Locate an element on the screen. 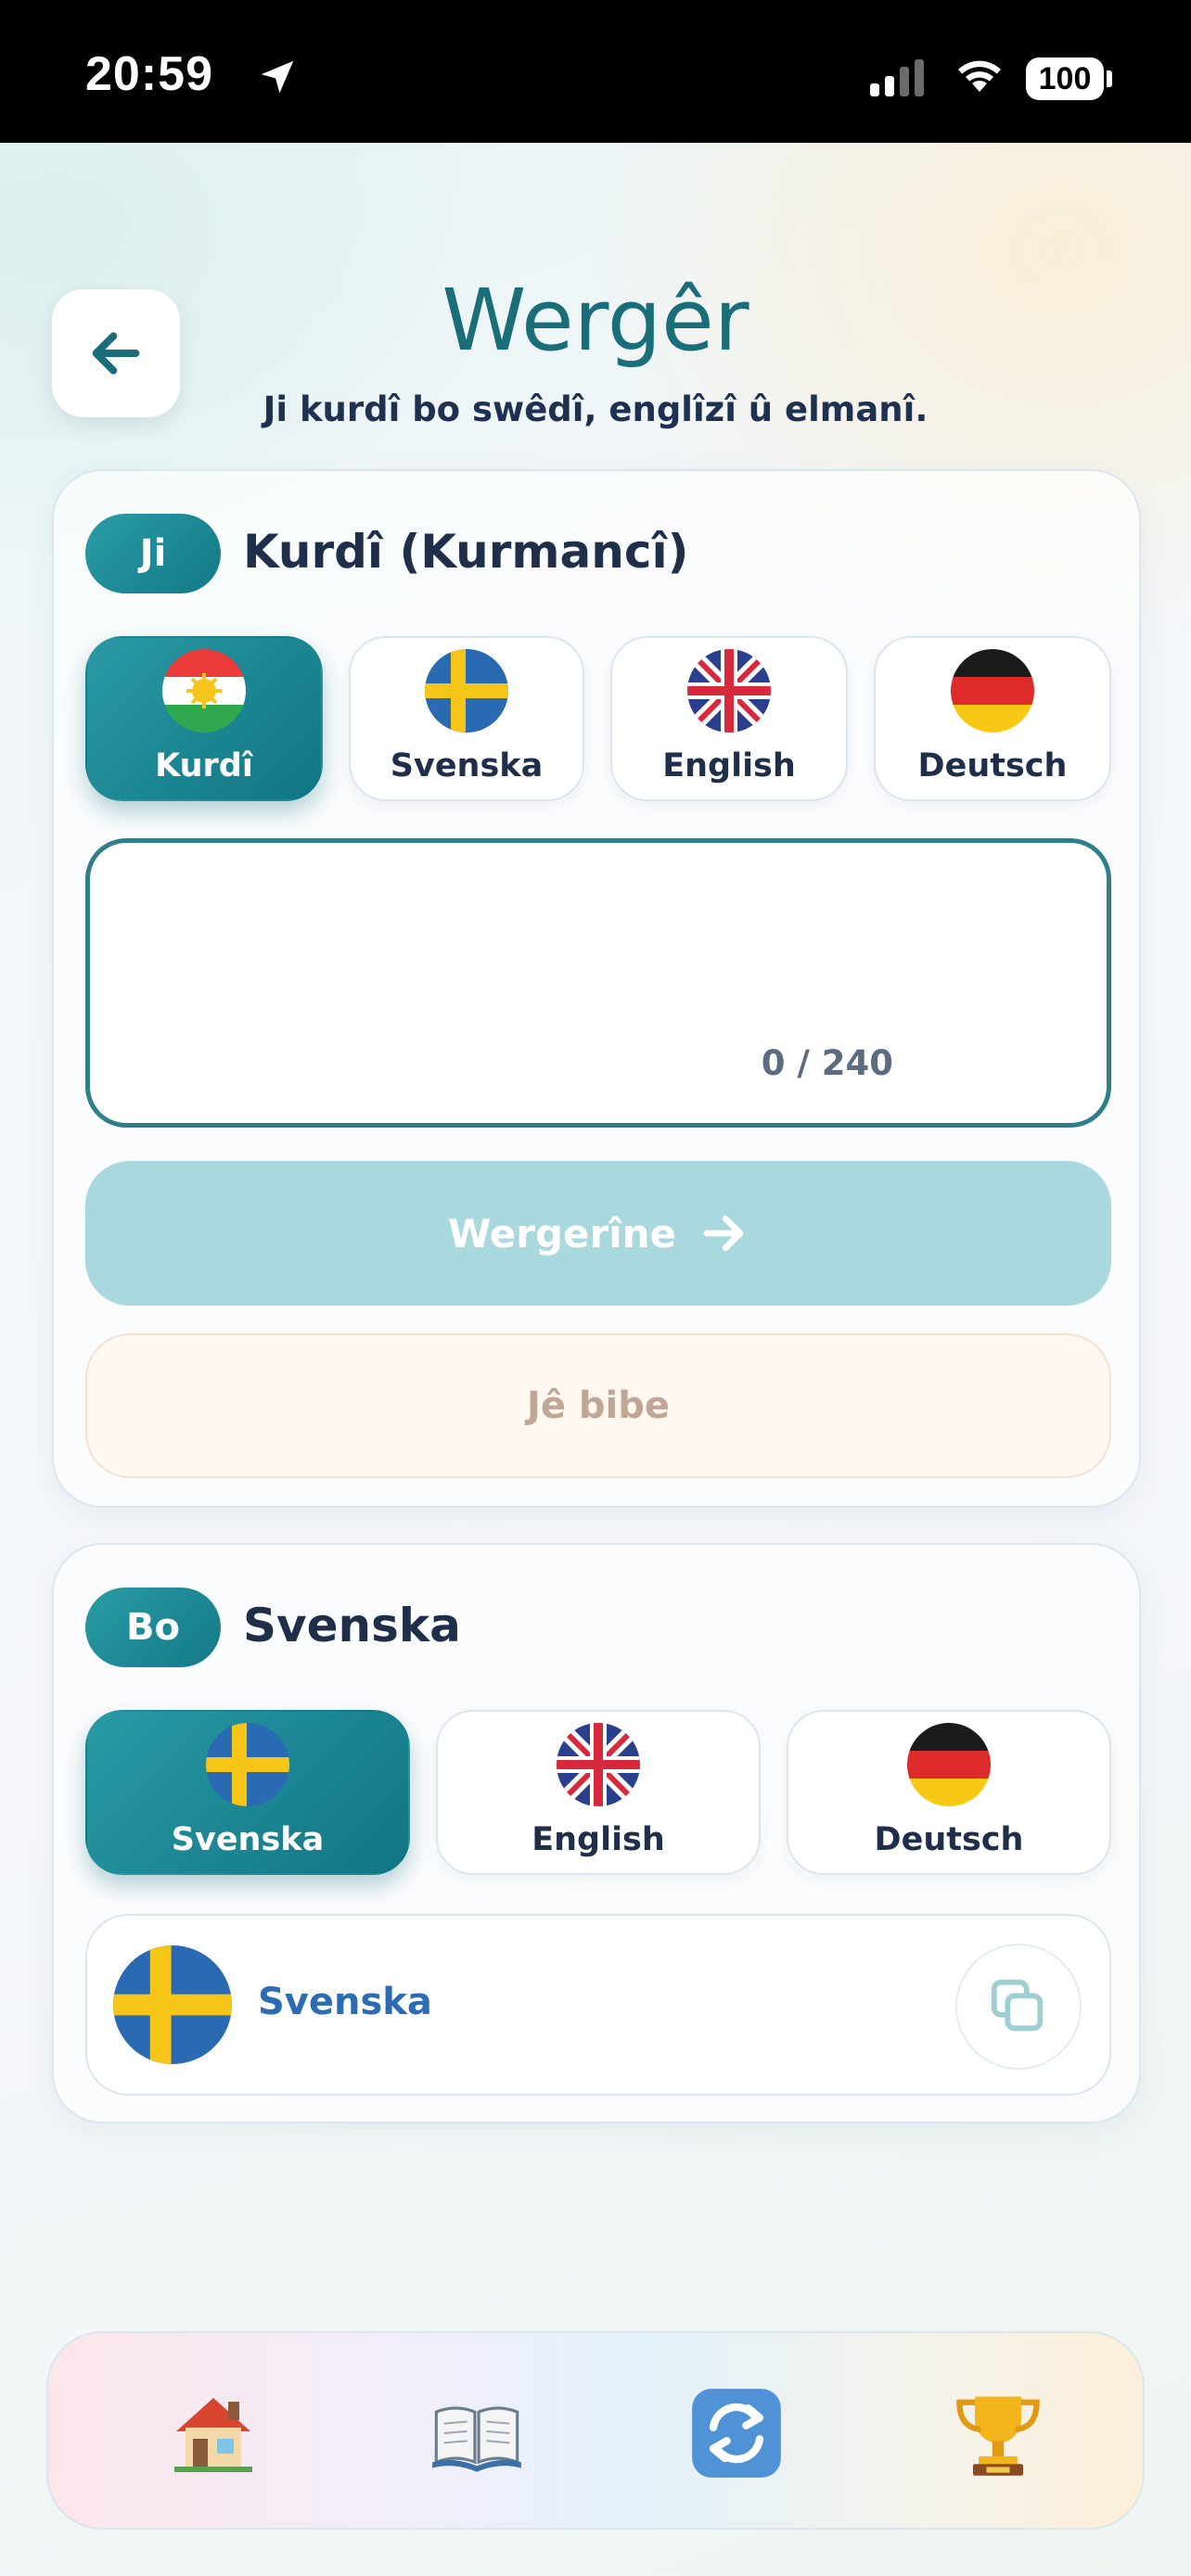 The height and width of the screenshot is (2576, 1191). translate-button-label: Wergerîne is located at coordinates (562, 1233).